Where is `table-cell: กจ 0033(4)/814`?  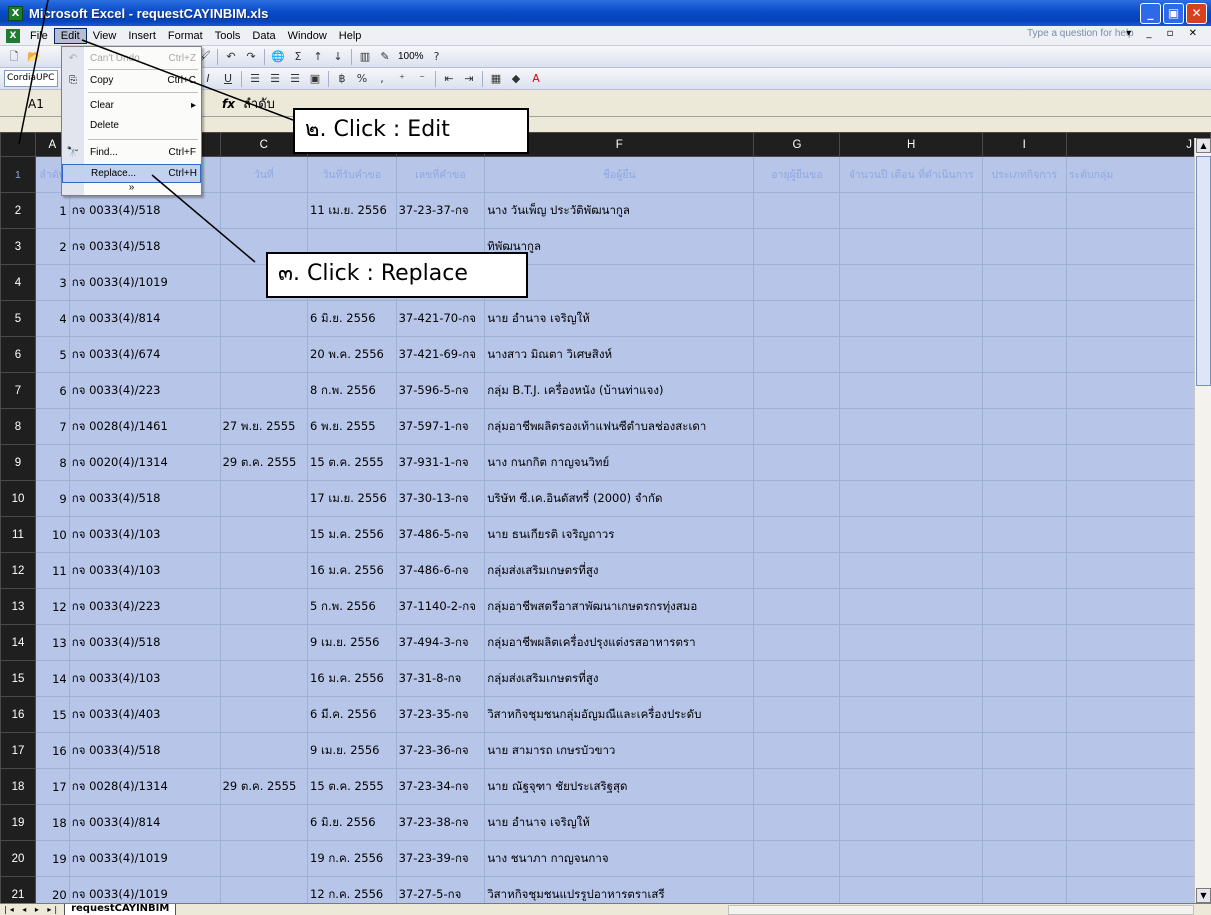
table-cell: กจ 0033(4)/814 is located at coordinates (144, 318).